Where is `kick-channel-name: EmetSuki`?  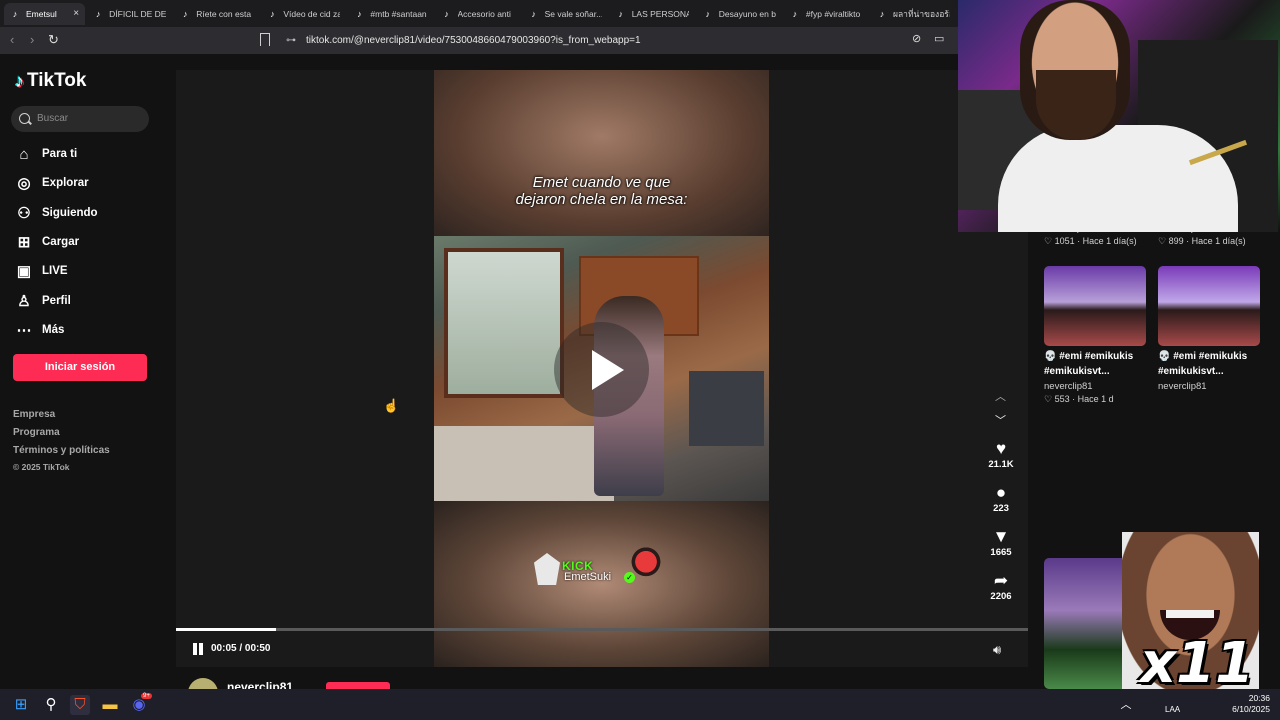
kick-channel-name: EmetSuki is located at coordinates (588, 577).